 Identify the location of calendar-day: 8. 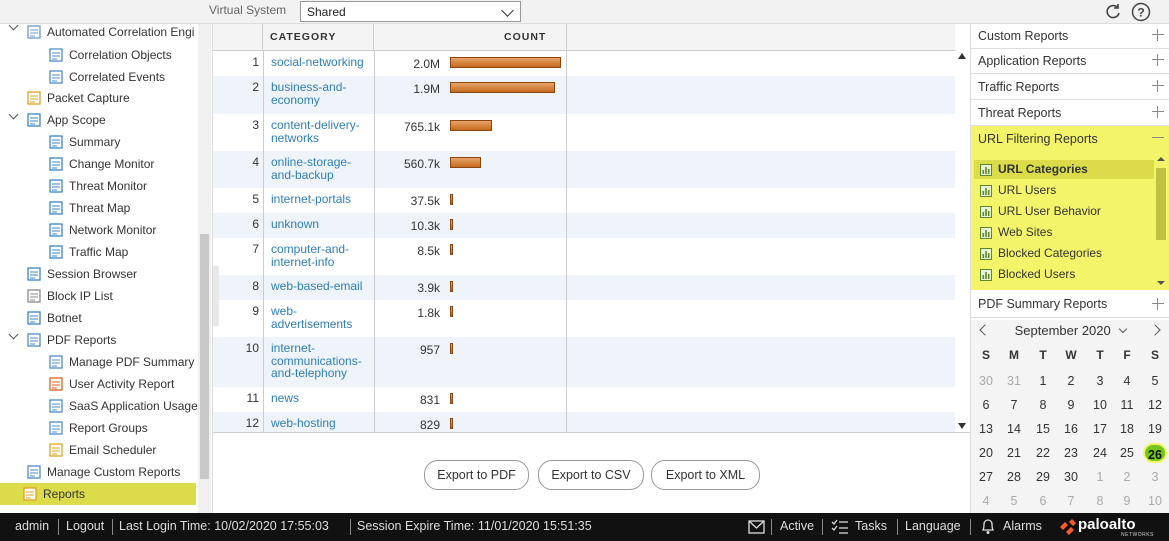
(1043, 405).